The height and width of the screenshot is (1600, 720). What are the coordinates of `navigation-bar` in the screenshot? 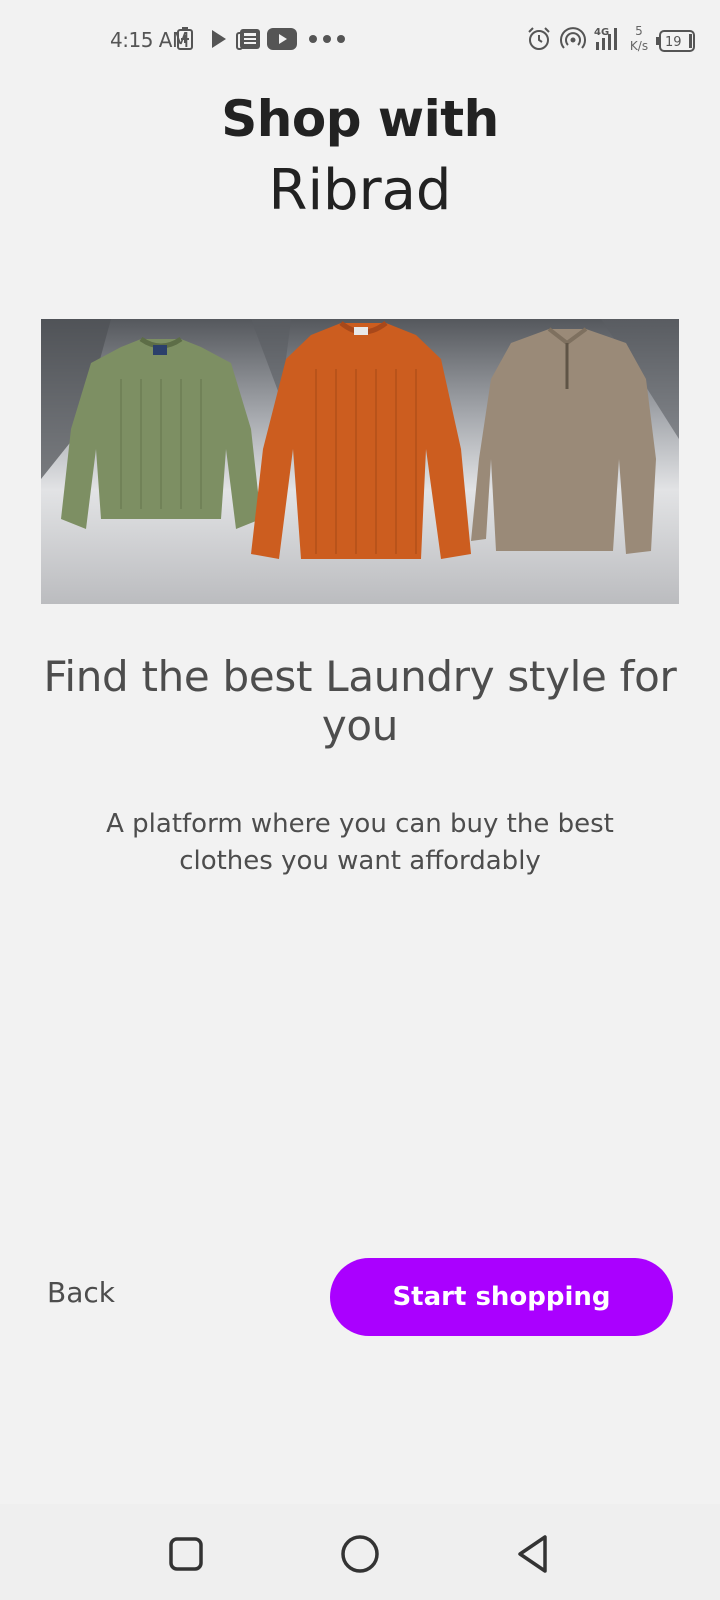 It's located at (360, 1552).